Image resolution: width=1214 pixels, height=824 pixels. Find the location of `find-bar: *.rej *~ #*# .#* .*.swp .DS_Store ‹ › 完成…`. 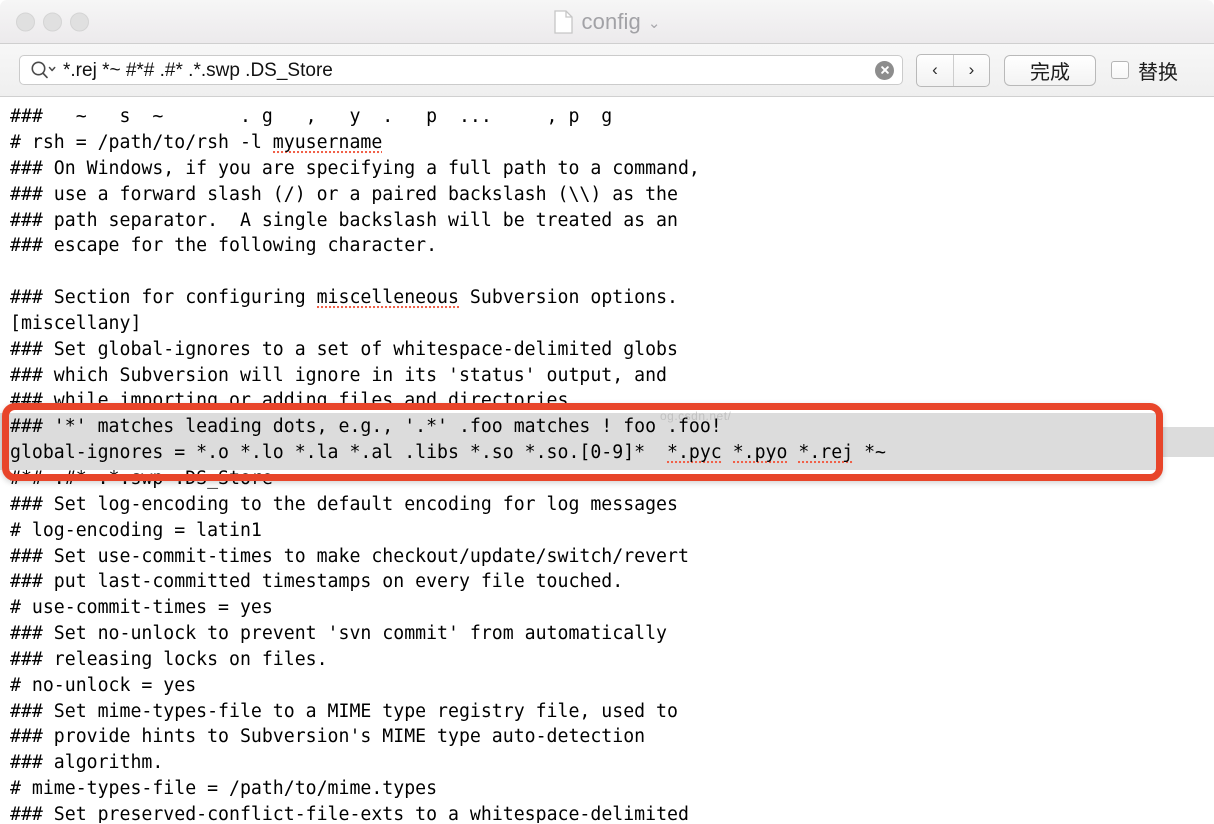

find-bar: *.rej *~ #*# .#* .*.swp .DS_Store ‹ › 完成… is located at coordinates (607, 70).